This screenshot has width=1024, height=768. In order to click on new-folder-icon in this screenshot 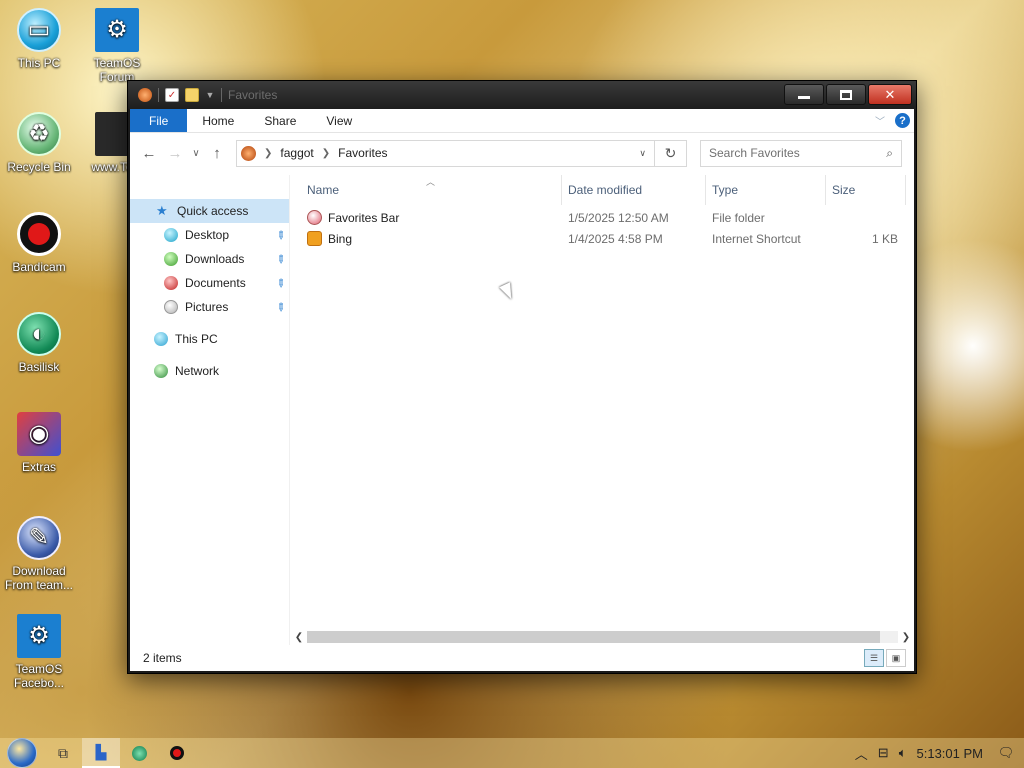, I will do `click(192, 95)`.